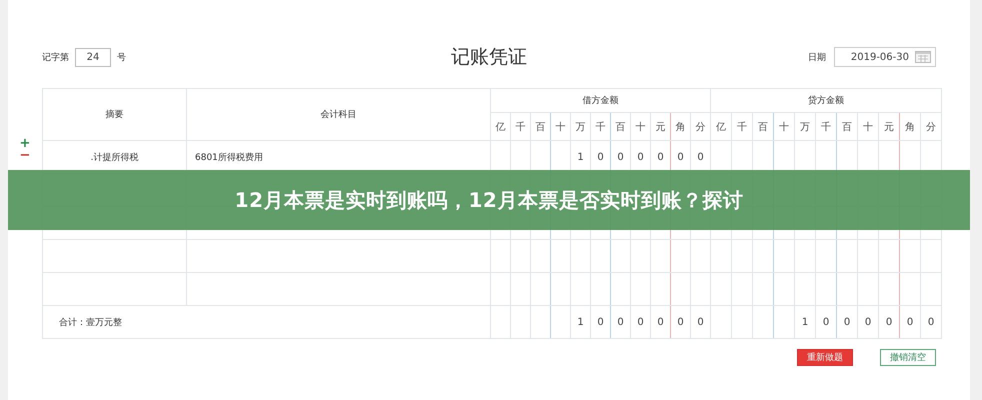 The width and height of the screenshot is (982, 400). Describe the element at coordinates (338, 114) in the screenshot. I see `column-header: 会计科目` at that location.